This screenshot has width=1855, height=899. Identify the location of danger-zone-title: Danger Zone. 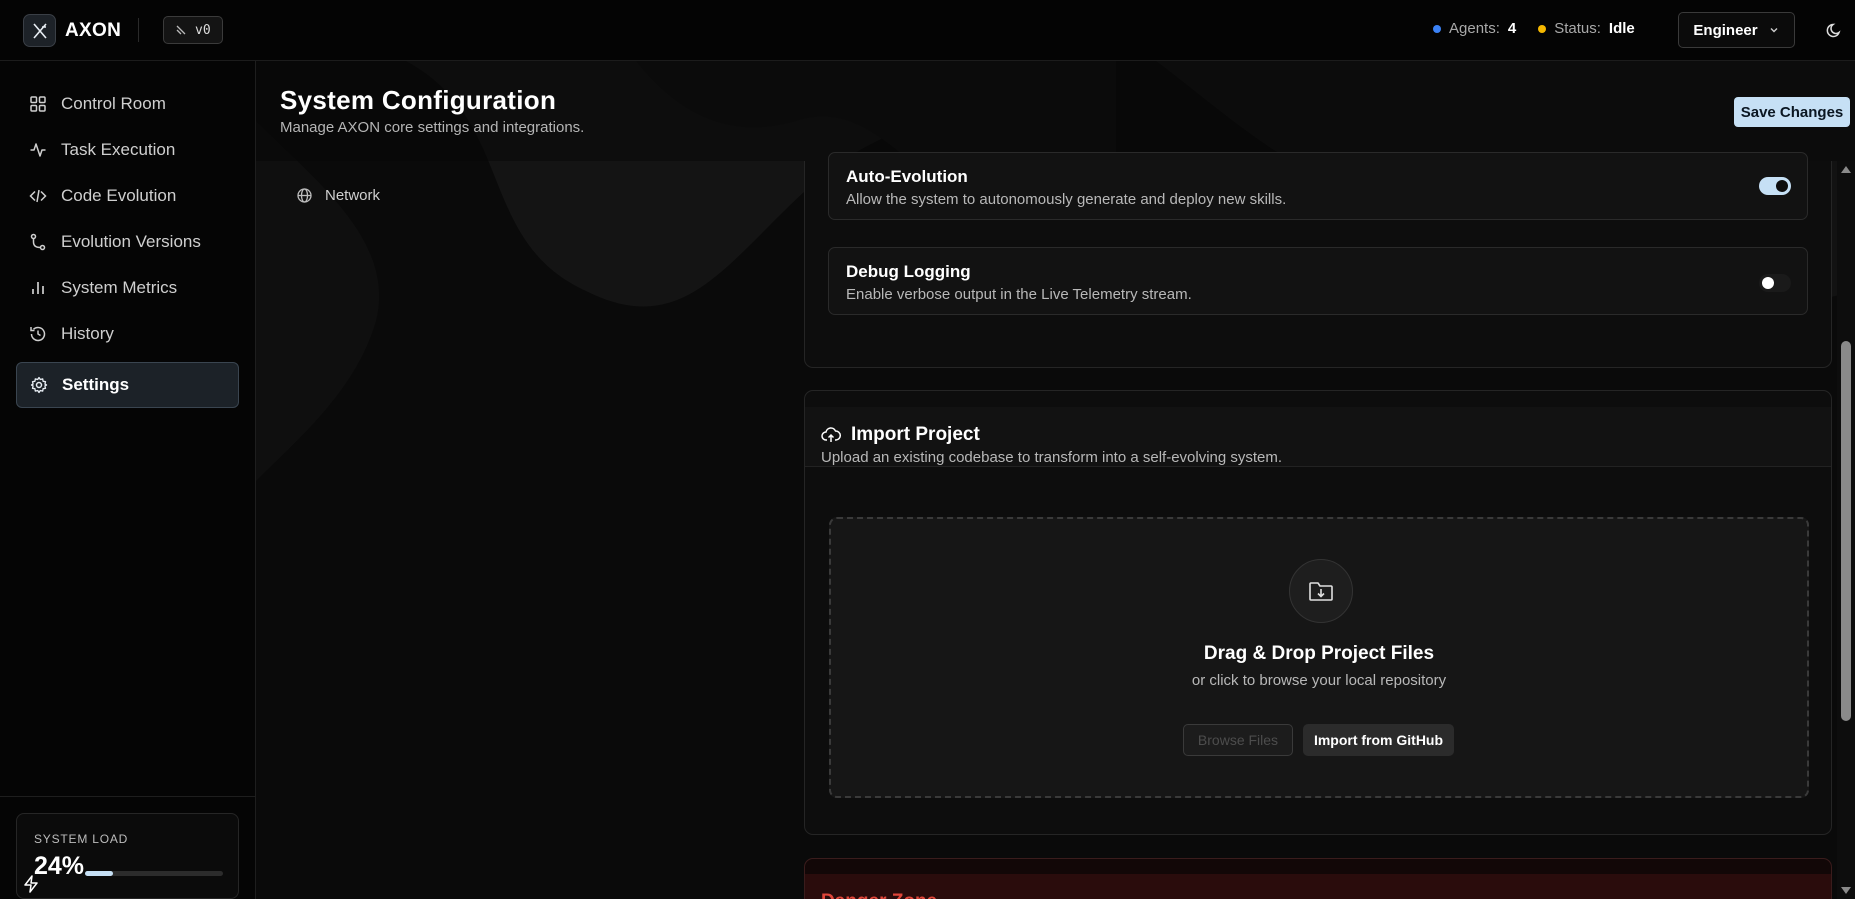
(879, 895).